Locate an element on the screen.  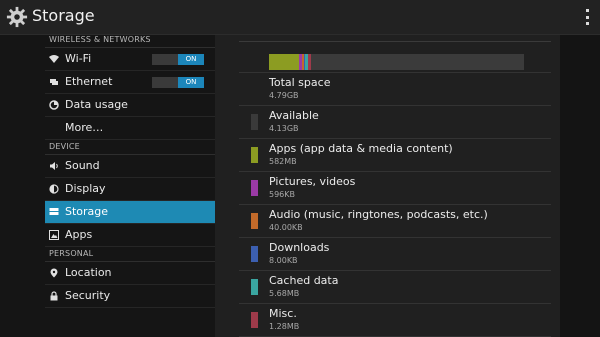
page-title: Storage is located at coordinates (63, 15).